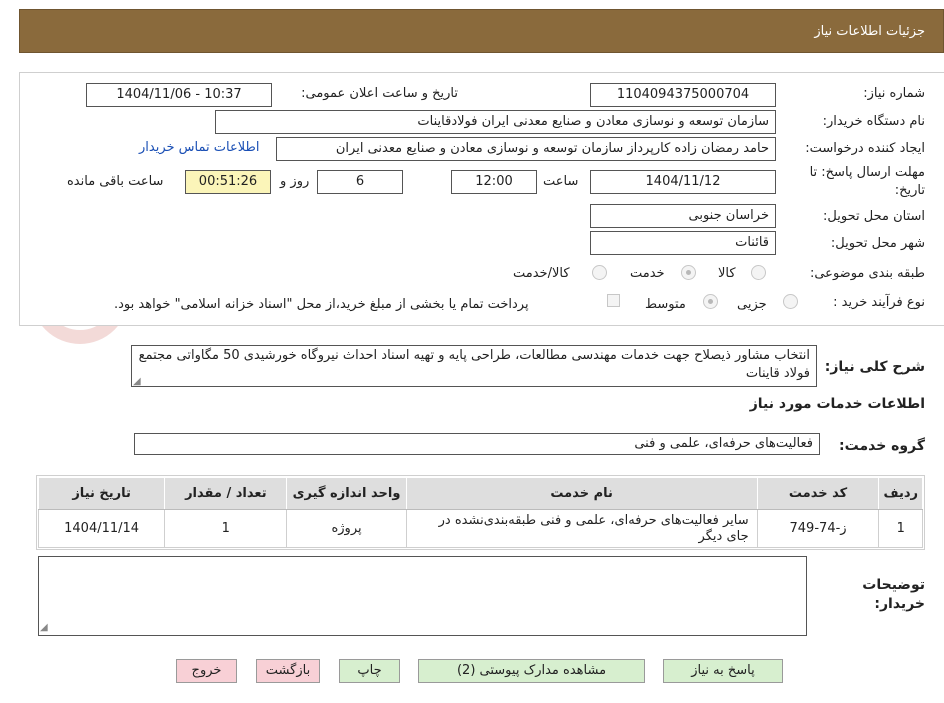 This screenshot has height=703, width=944. What do you see at coordinates (613, 300) in the screenshot?
I see `treasury-checkbox` at bounding box center [613, 300].